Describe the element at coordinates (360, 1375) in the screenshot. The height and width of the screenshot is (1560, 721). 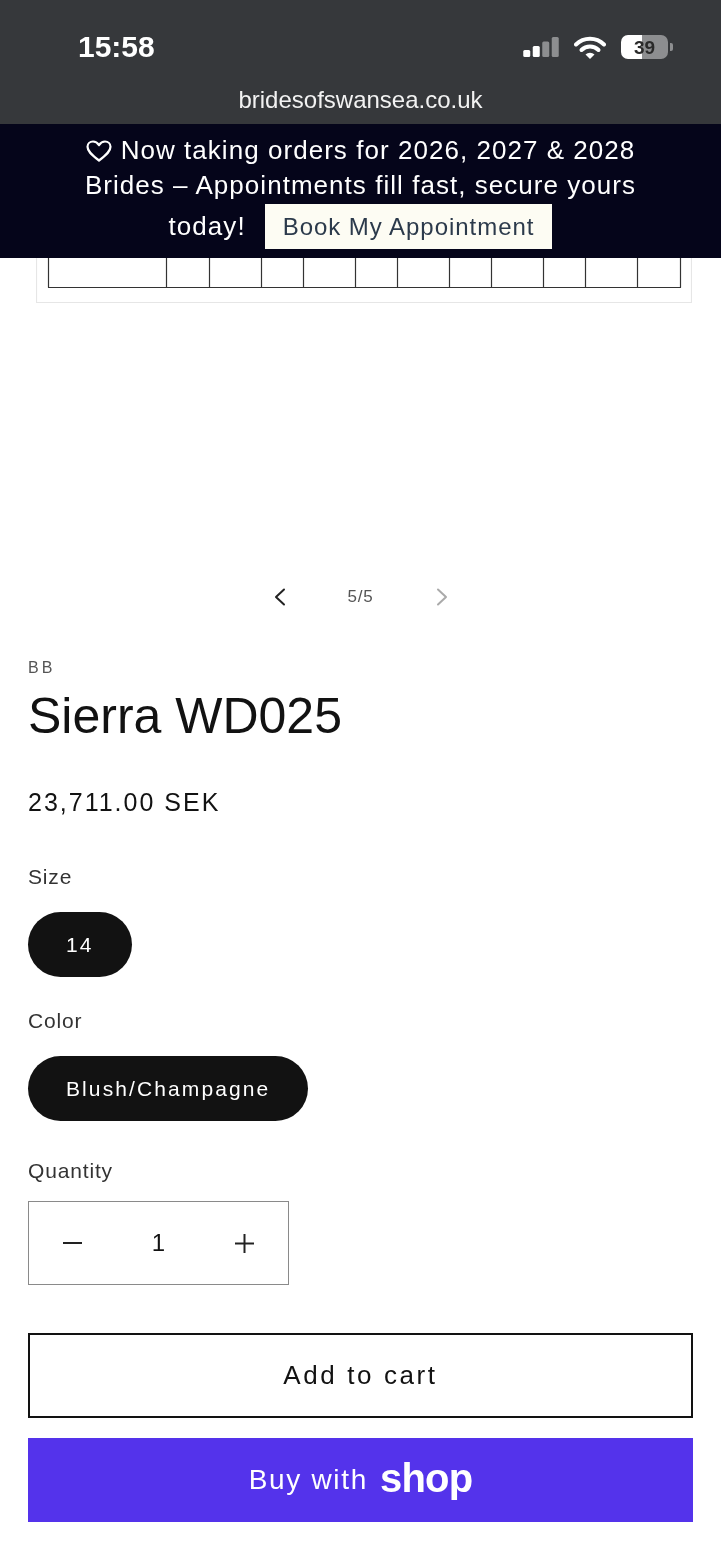
I see `add-to-cart-button: Add to cart` at that location.